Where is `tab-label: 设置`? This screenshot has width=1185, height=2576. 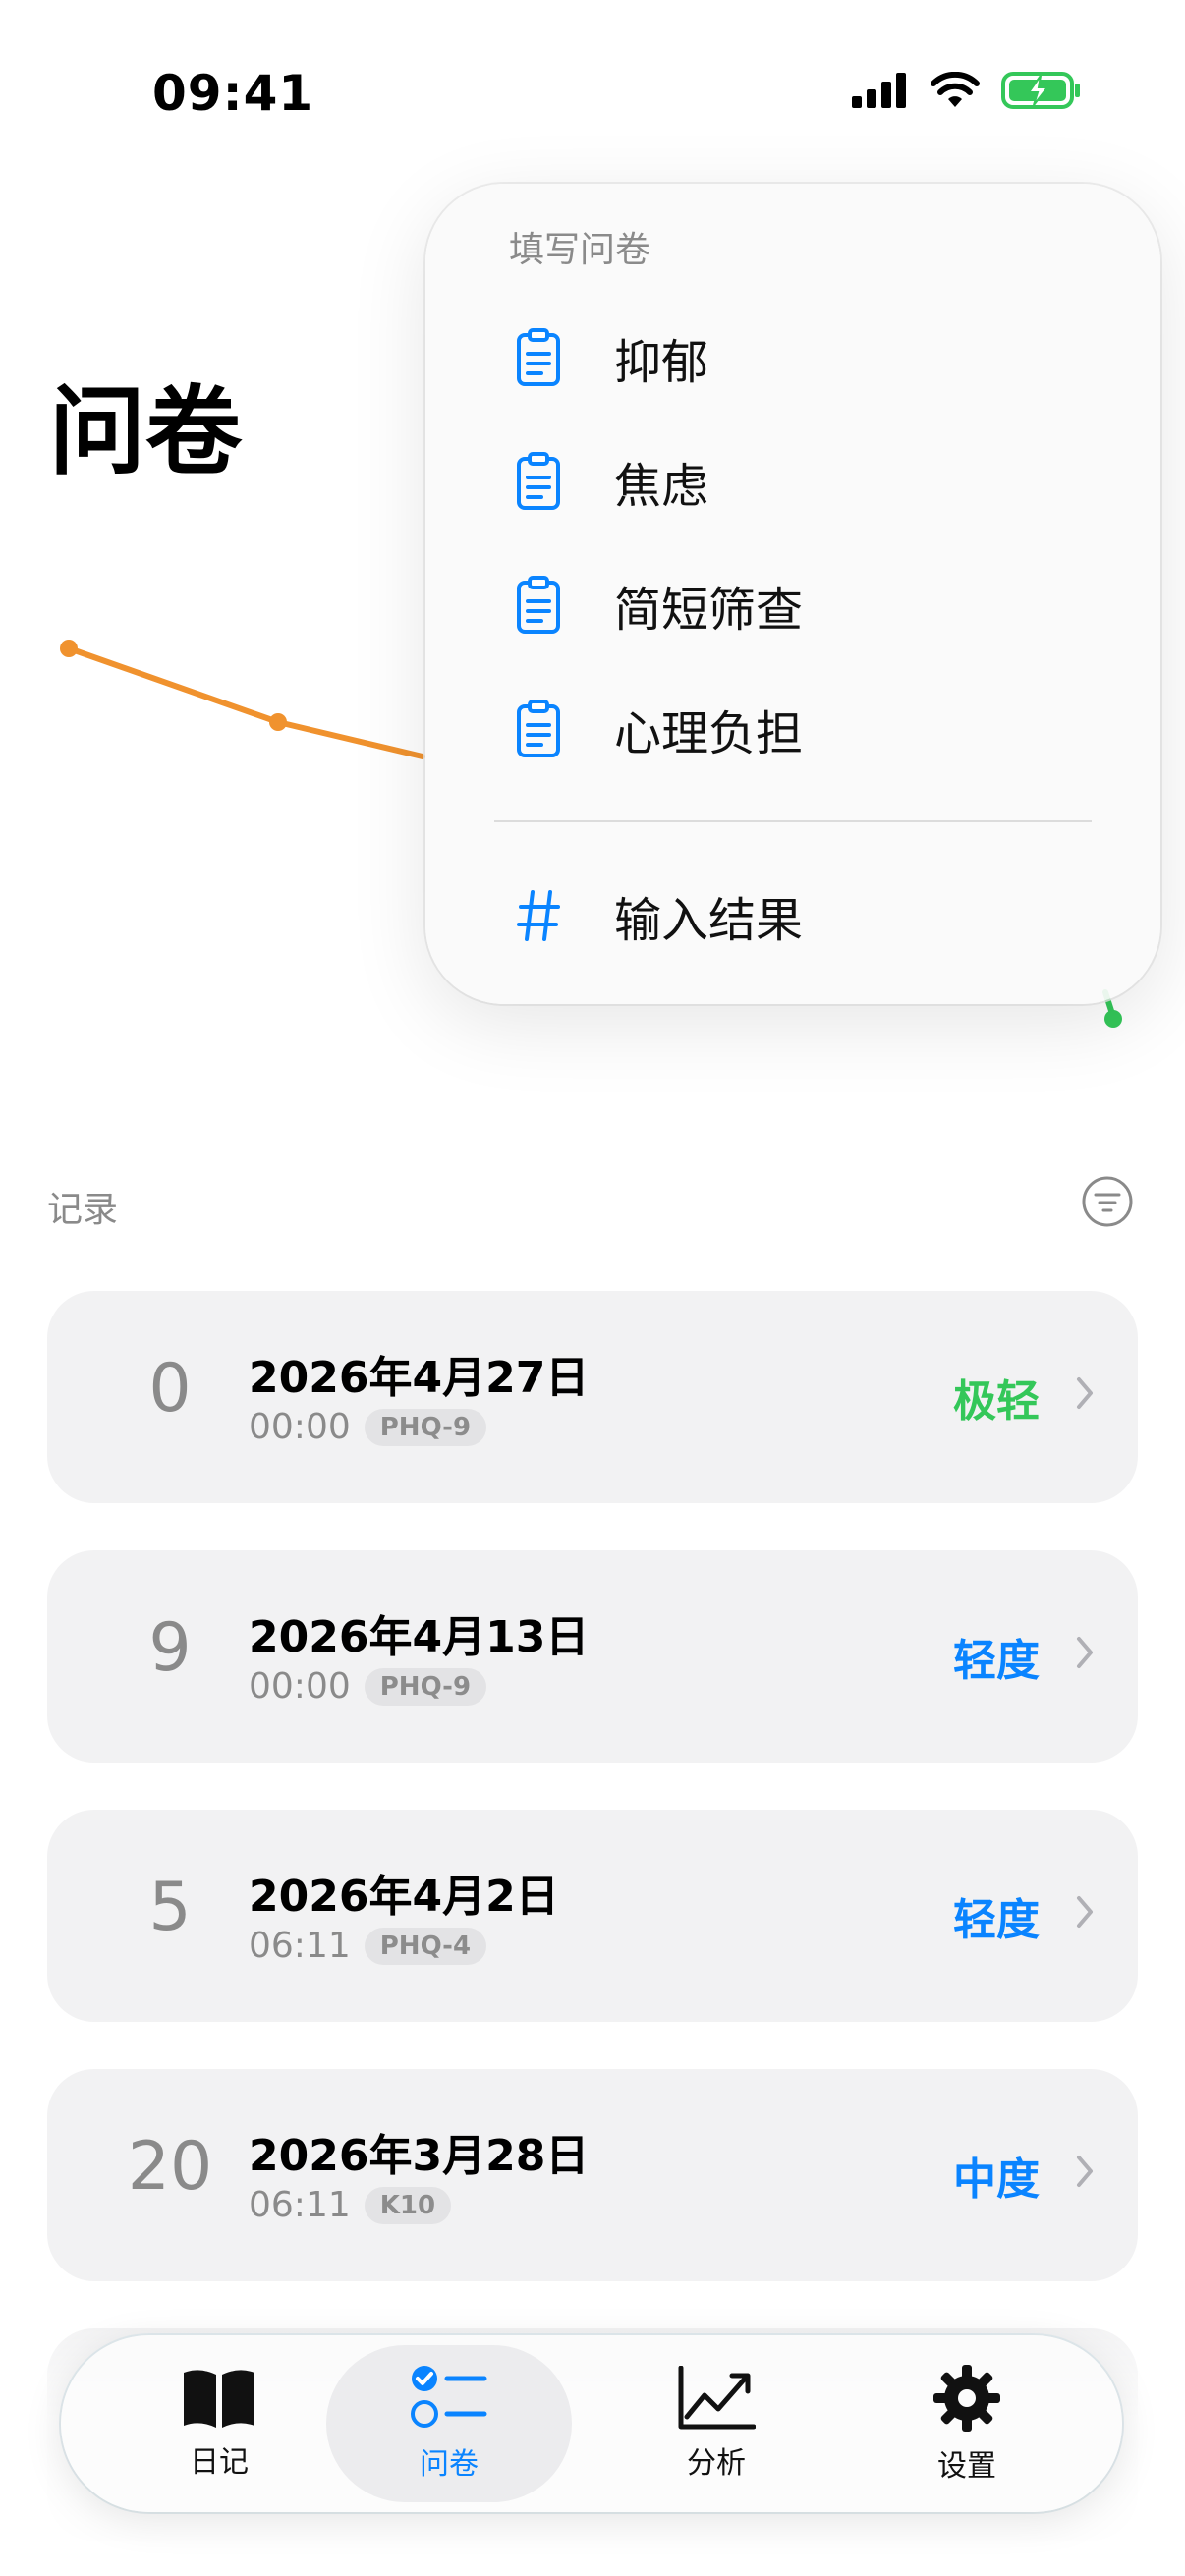 tab-label: 设置 is located at coordinates (967, 2466).